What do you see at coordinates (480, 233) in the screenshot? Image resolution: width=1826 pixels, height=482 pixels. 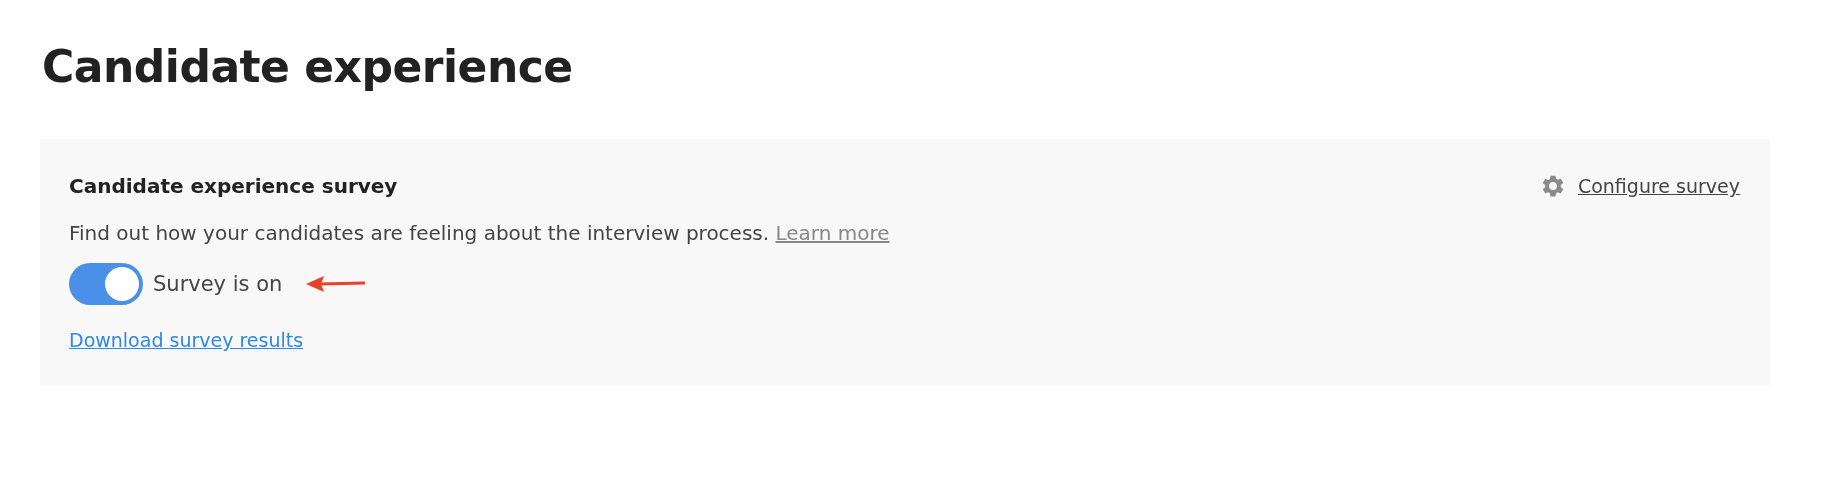 I see `description-text: Find out how your candidates are feeling about the interview process. Learn more` at bounding box center [480, 233].